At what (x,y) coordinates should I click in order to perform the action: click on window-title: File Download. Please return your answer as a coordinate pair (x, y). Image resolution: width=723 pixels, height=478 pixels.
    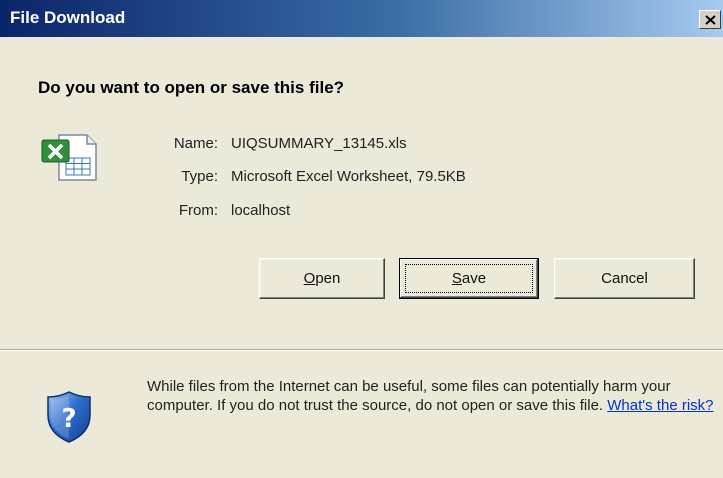
    Looking at the image, I should click on (68, 17).